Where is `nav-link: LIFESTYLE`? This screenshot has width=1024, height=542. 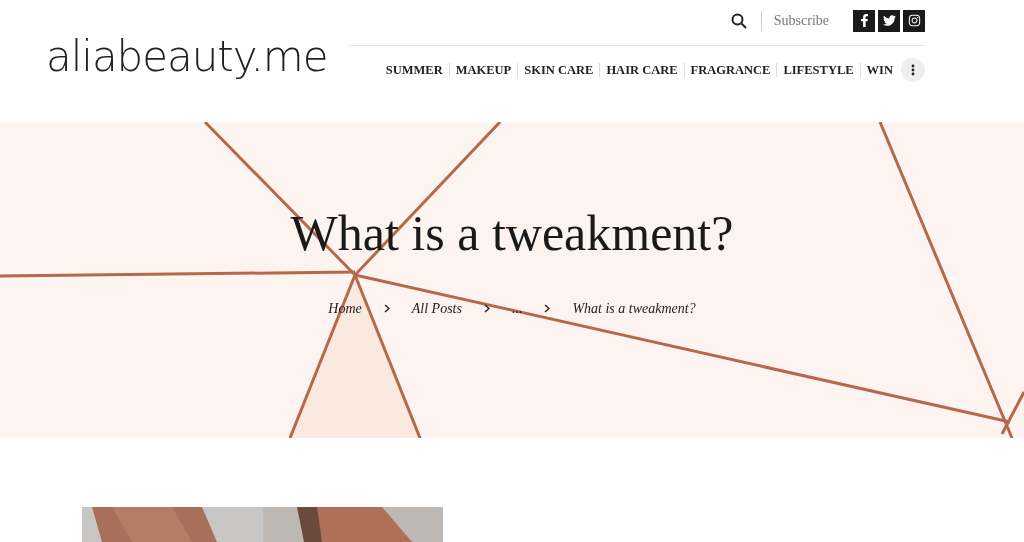 nav-link: LIFESTYLE is located at coordinates (818, 70).